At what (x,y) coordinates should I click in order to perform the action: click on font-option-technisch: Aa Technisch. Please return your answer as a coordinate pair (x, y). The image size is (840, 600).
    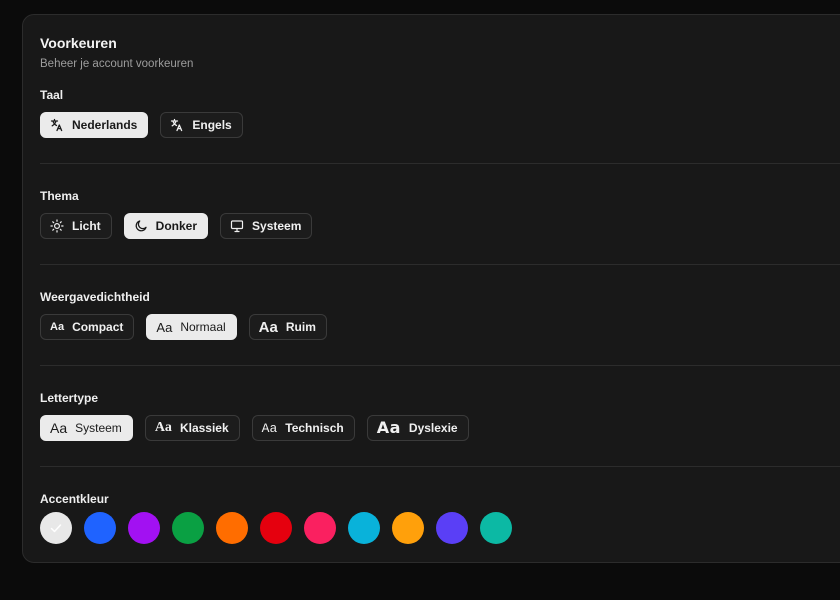
    Looking at the image, I should click on (303, 428).